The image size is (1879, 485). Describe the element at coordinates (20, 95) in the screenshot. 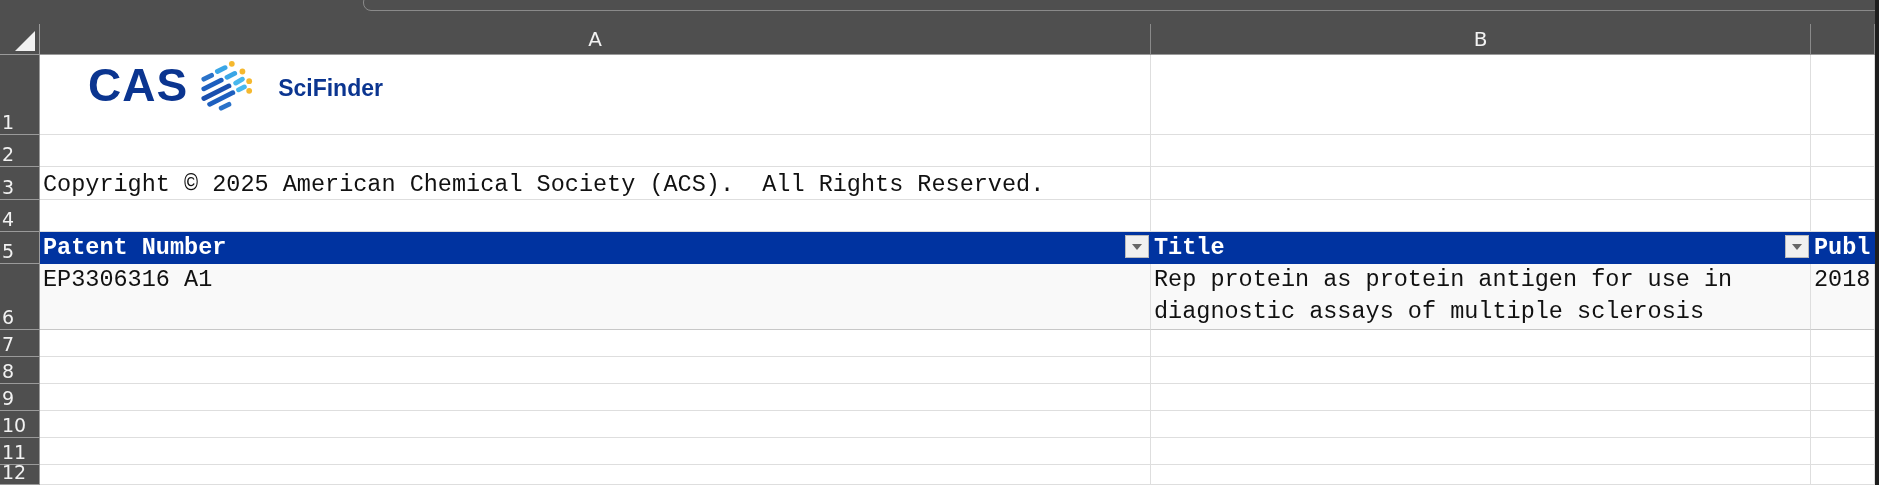

I see `row-header: 1` at that location.